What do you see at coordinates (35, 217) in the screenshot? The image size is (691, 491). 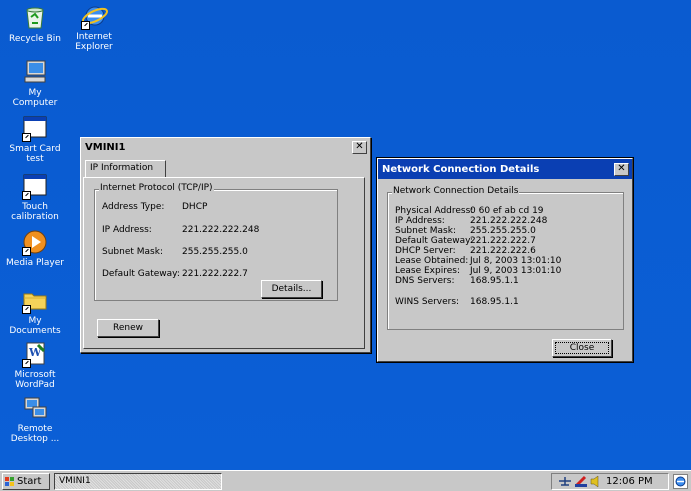 I see `desktop-icon-label: calibration` at bounding box center [35, 217].